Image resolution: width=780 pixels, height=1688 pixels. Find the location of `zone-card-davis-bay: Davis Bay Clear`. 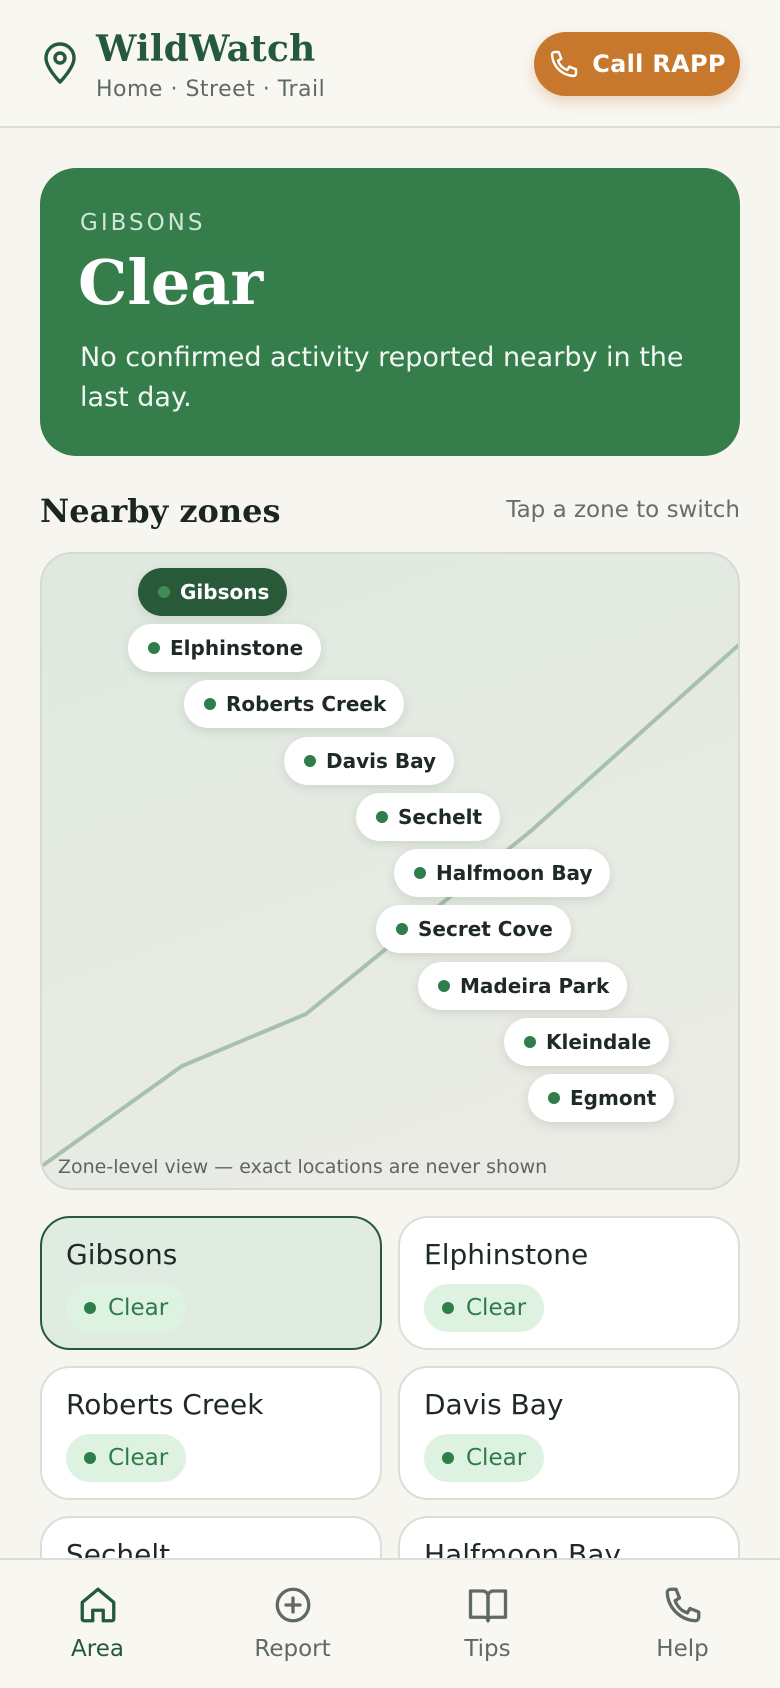

zone-card-davis-bay: Davis Bay Clear is located at coordinates (569, 1433).